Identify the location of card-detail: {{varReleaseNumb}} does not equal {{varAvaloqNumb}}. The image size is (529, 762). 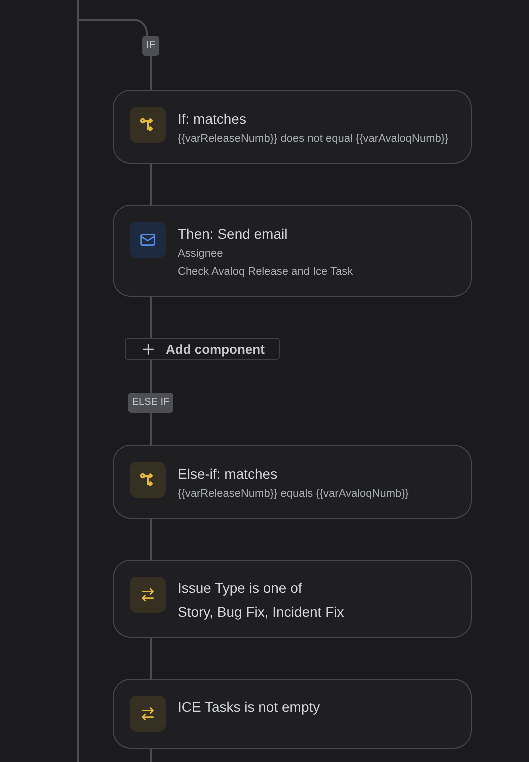
(313, 140).